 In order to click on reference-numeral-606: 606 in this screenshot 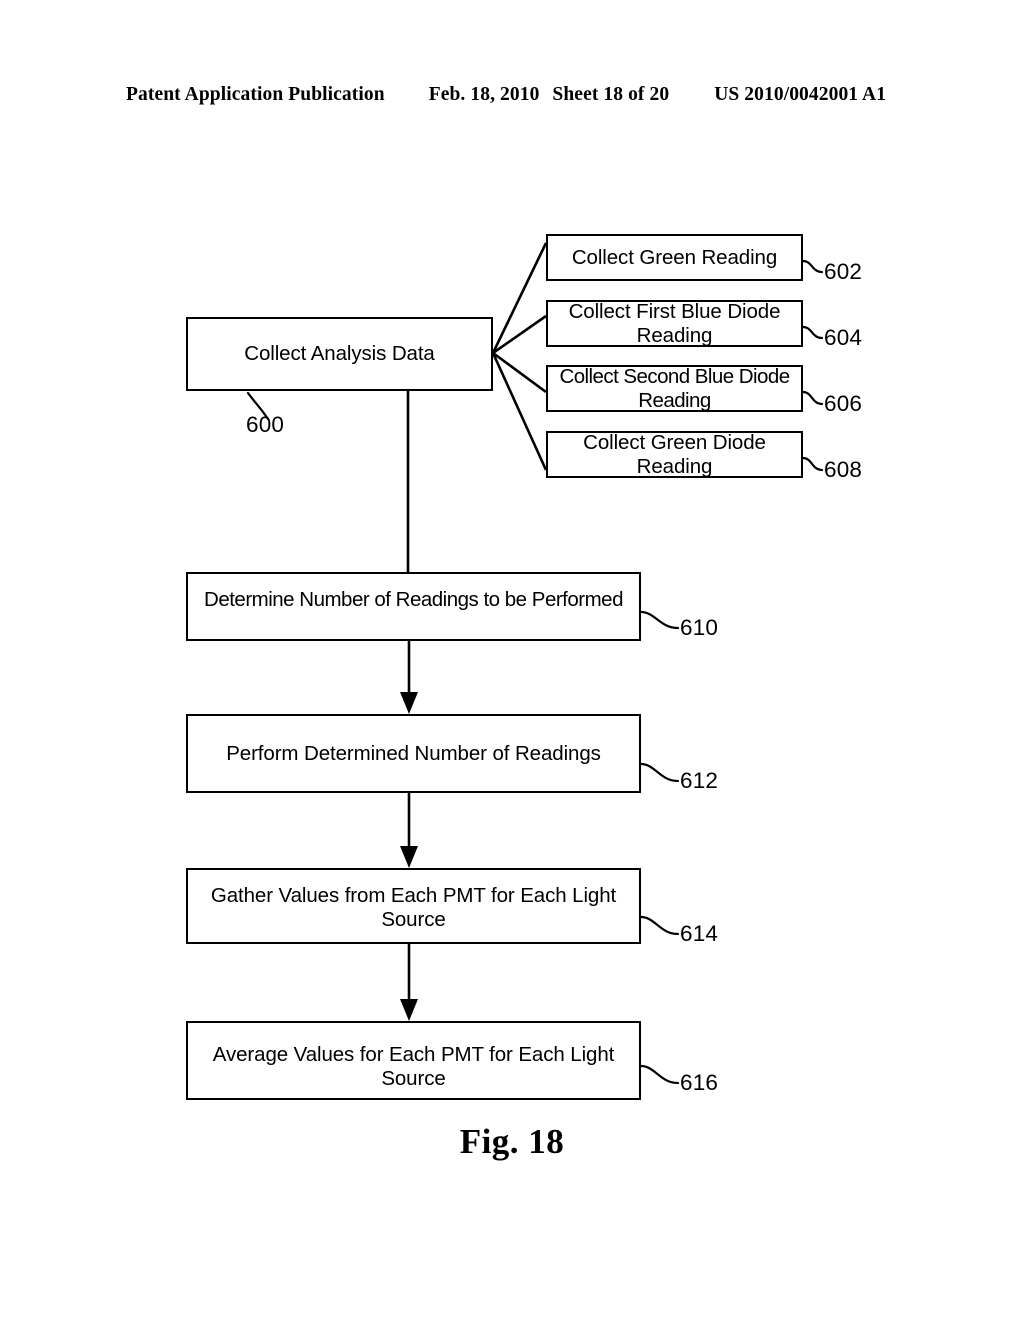, I will do `click(843, 403)`.